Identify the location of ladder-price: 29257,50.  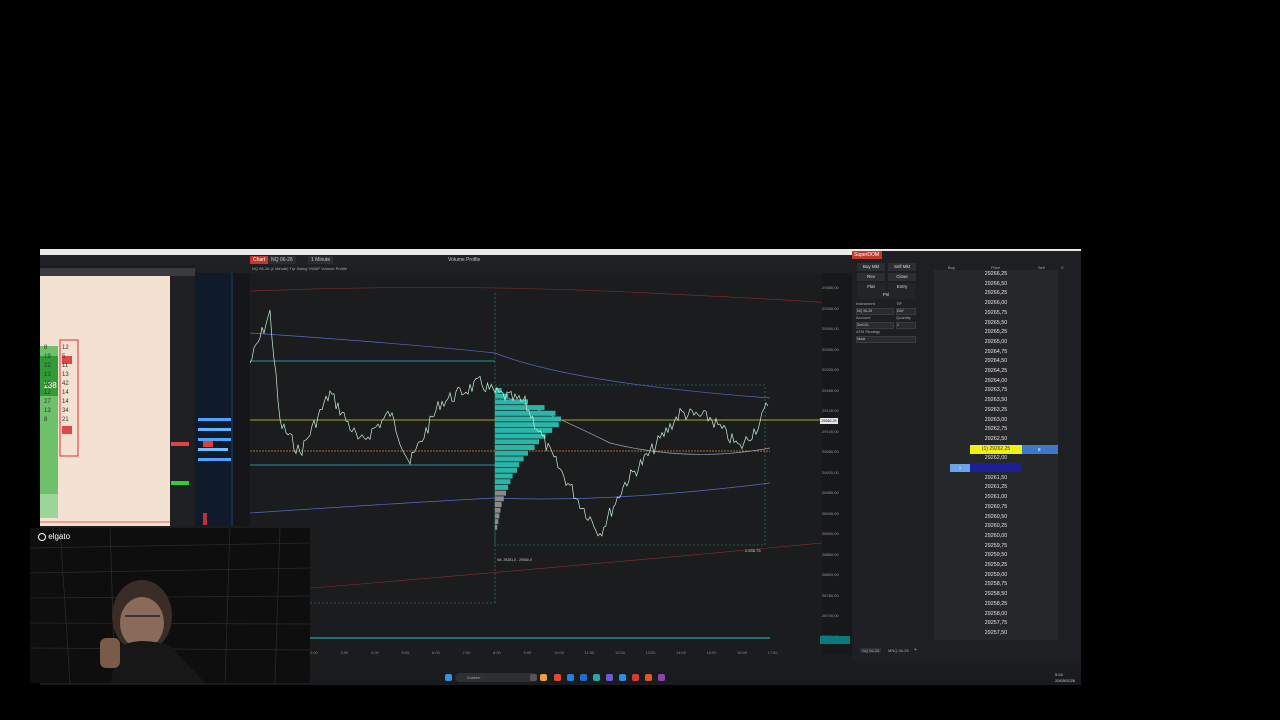
(996, 634).